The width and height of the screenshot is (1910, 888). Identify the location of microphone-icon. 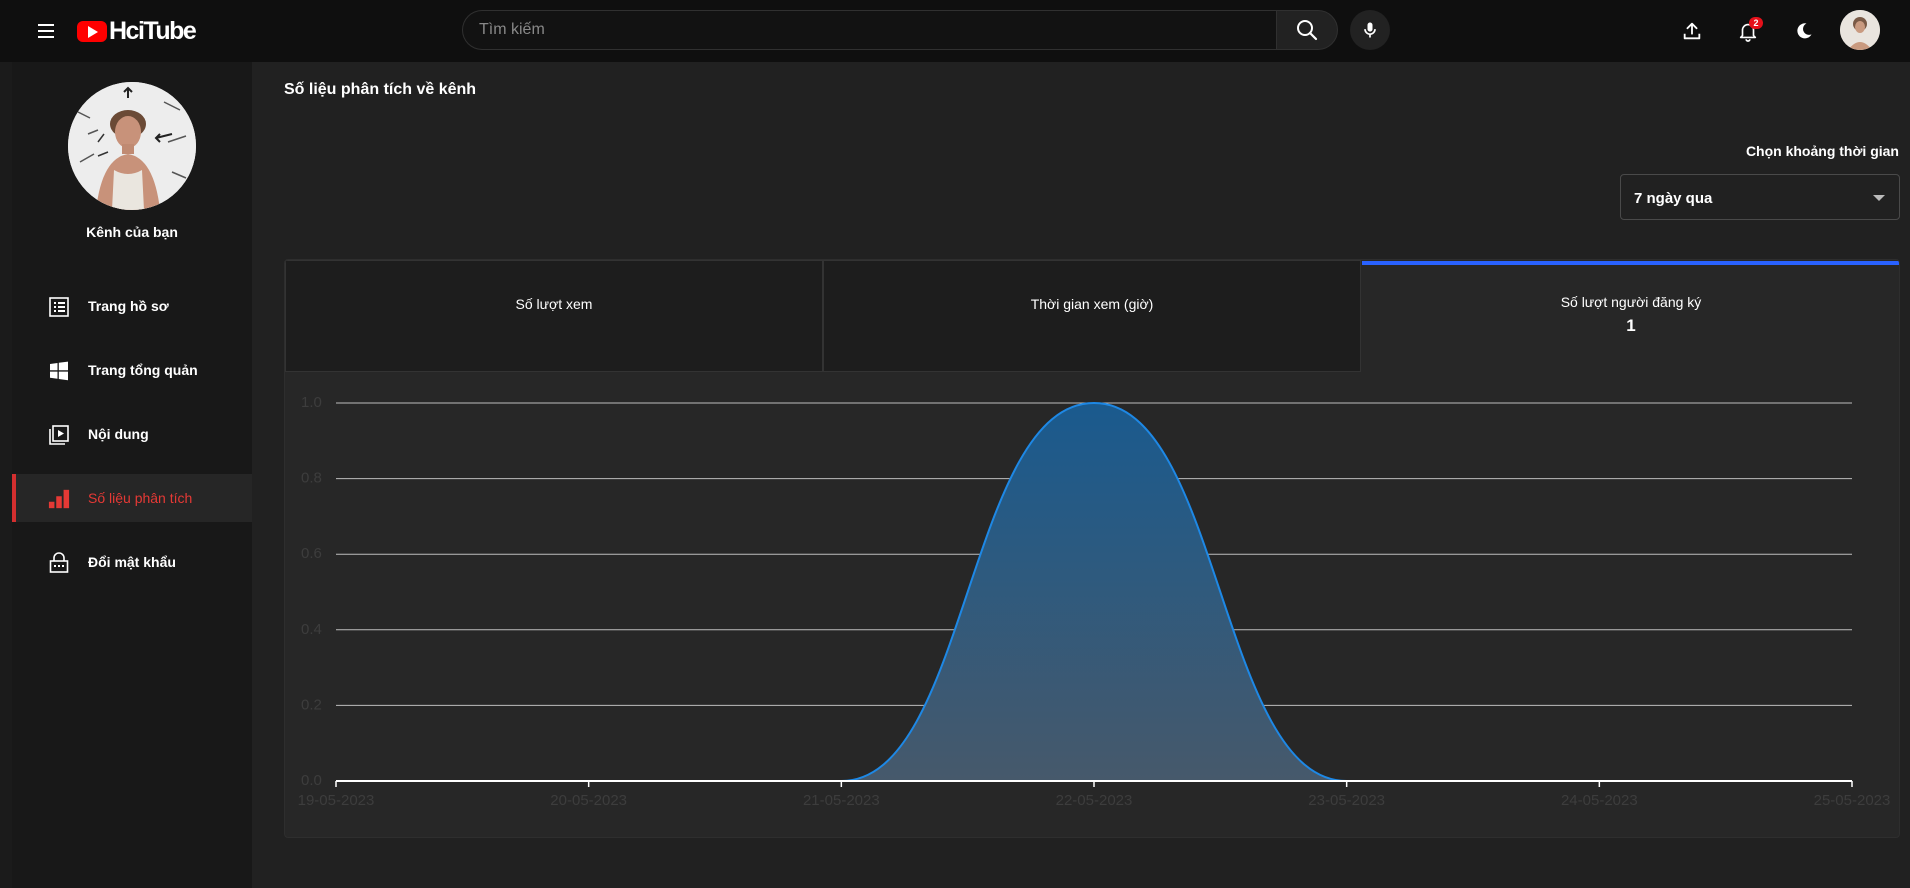
(1370, 30).